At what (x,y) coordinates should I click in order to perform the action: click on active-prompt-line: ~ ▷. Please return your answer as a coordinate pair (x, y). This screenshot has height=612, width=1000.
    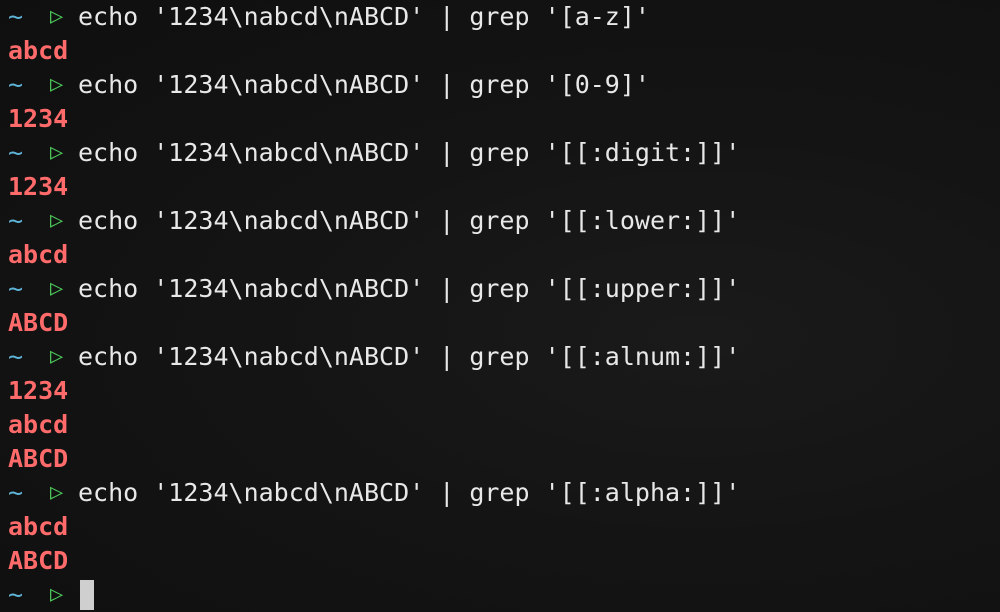
    Looking at the image, I should click on (504, 595).